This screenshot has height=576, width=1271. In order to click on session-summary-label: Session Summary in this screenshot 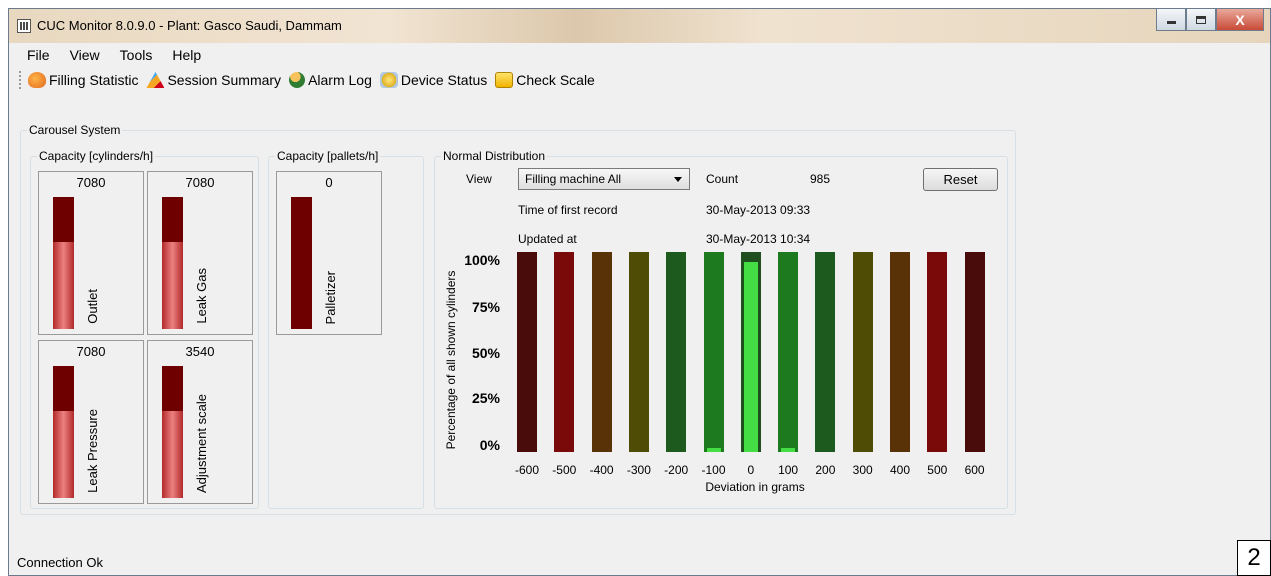, I will do `click(224, 80)`.